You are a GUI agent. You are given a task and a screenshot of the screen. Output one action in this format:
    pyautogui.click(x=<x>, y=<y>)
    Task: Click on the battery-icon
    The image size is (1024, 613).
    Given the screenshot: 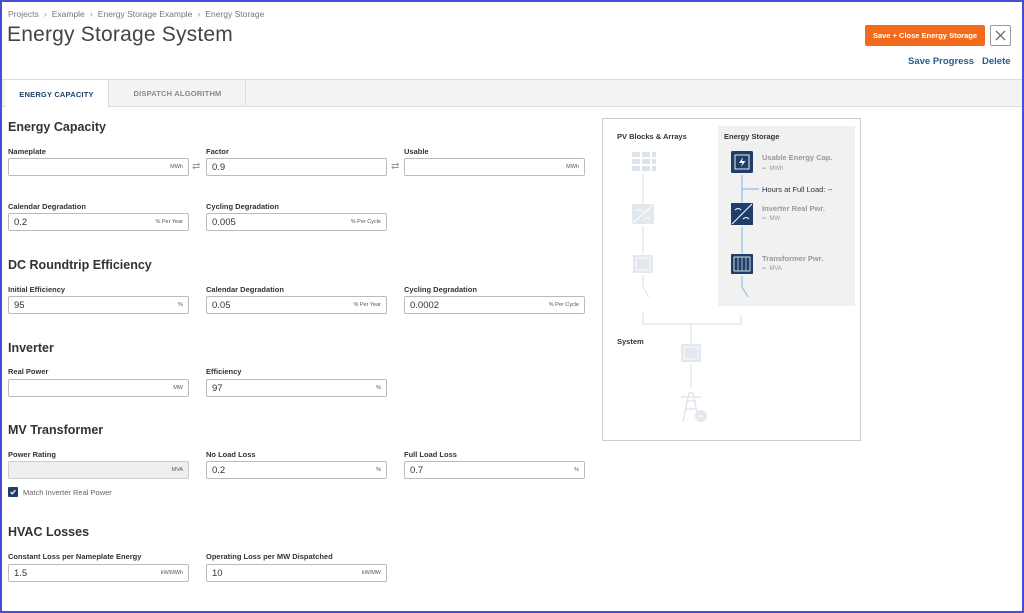 What is the action you would take?
    pyautogui.click(x=742, y=162)
    